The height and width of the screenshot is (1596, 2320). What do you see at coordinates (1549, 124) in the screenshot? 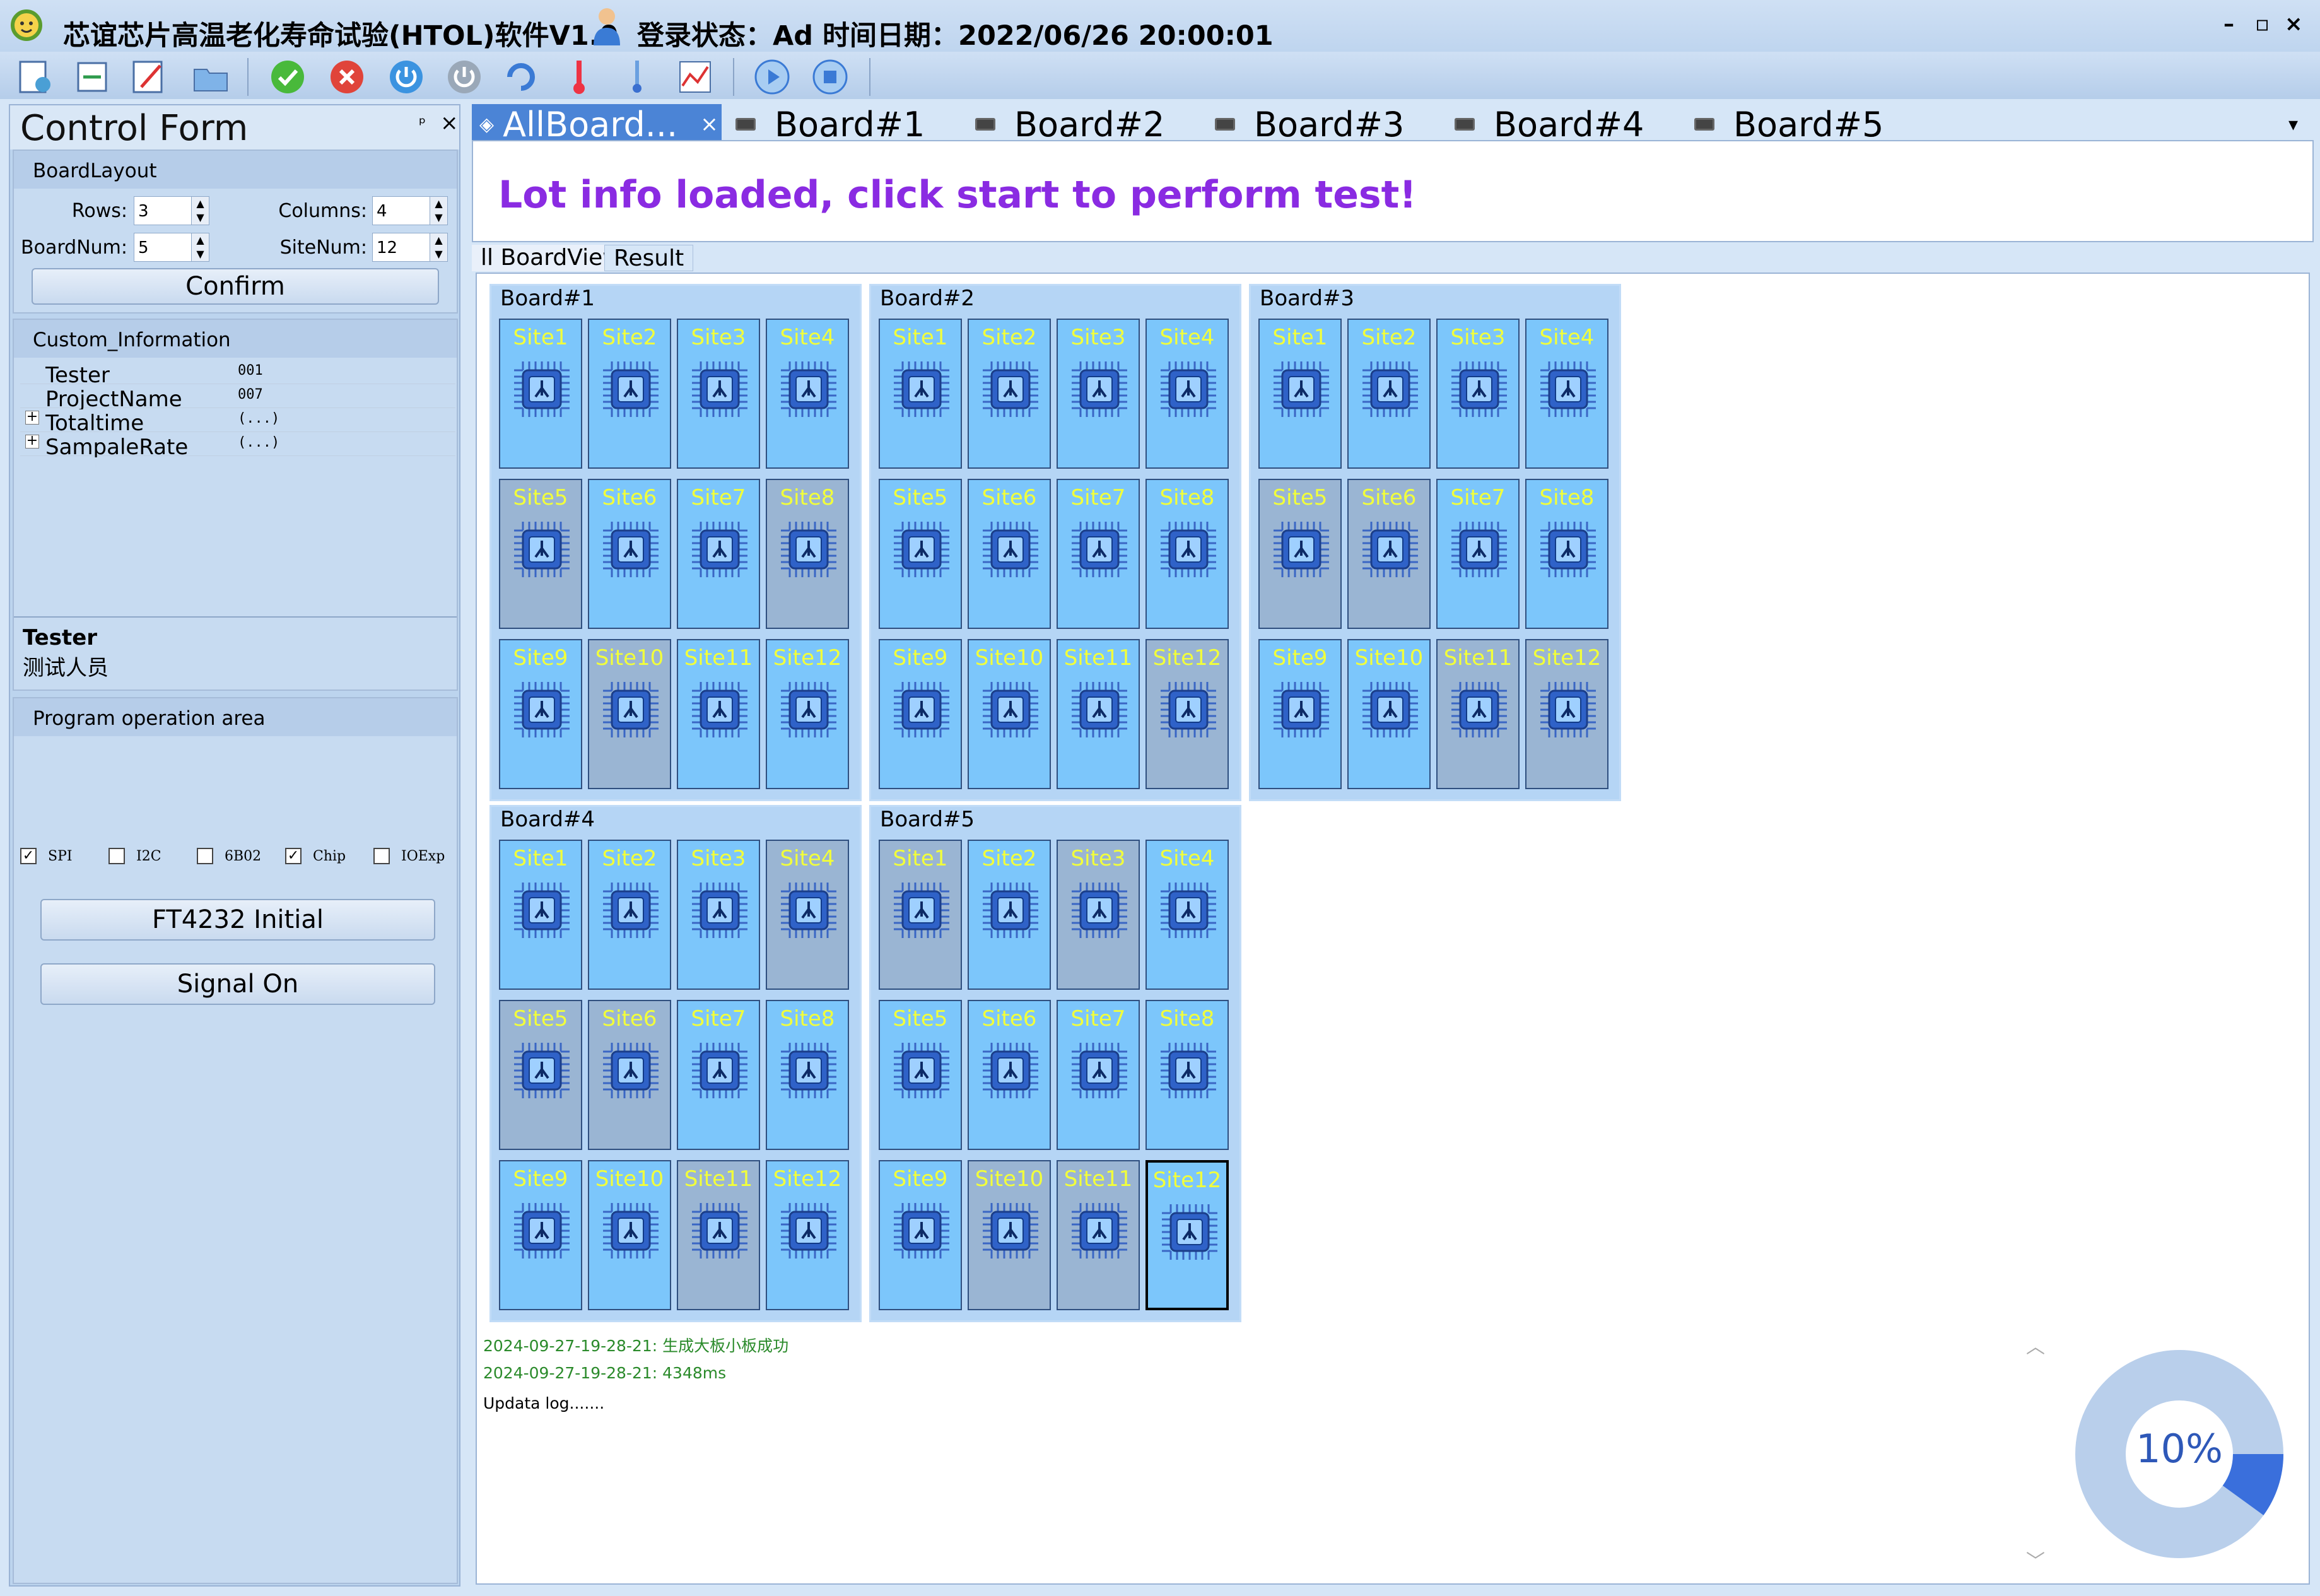
I see `tab-board4: Board#4` at bounding box center [1549, 124].